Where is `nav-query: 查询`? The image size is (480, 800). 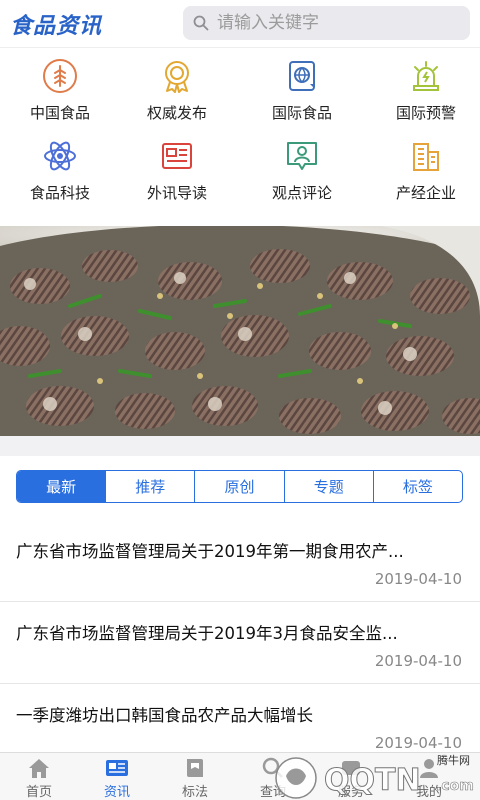 nav-query: 查询 is located at coordinates (273, 776).